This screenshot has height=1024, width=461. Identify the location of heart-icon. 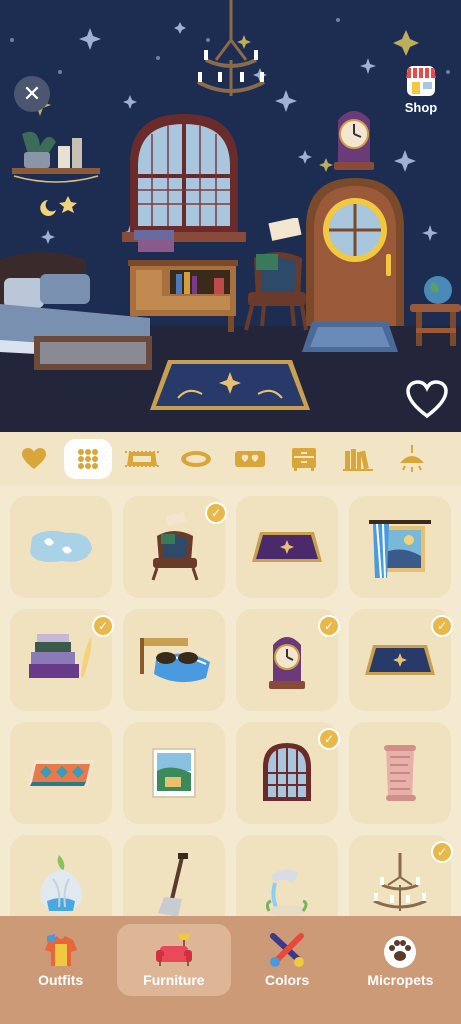
(34, 458).